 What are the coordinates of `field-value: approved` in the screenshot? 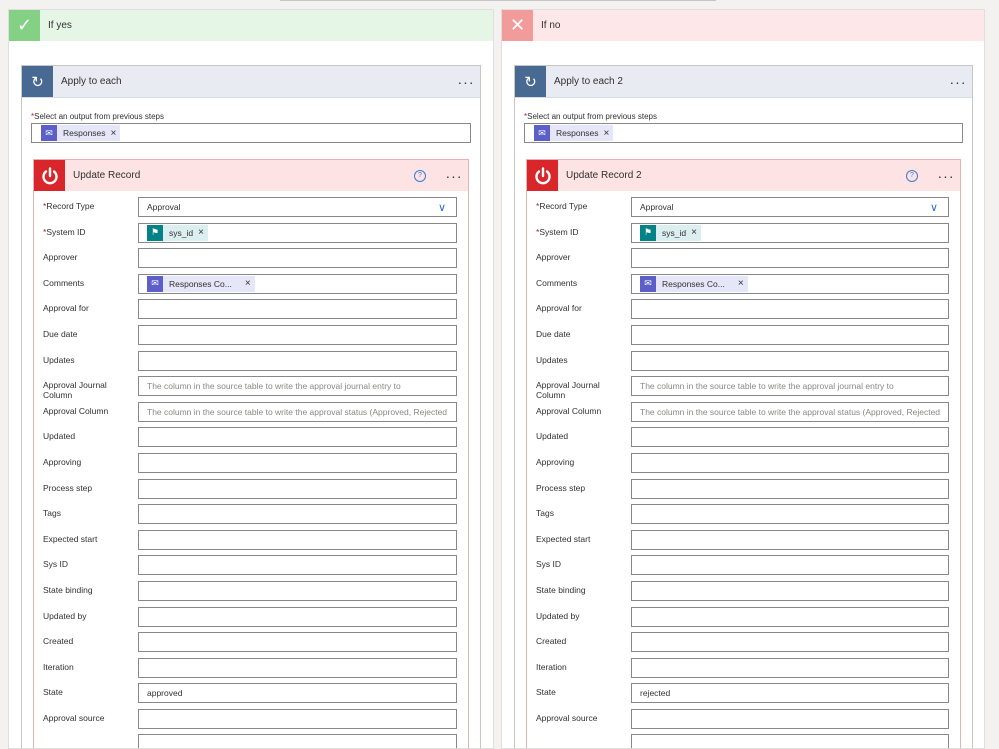 It's located at (165, 693).